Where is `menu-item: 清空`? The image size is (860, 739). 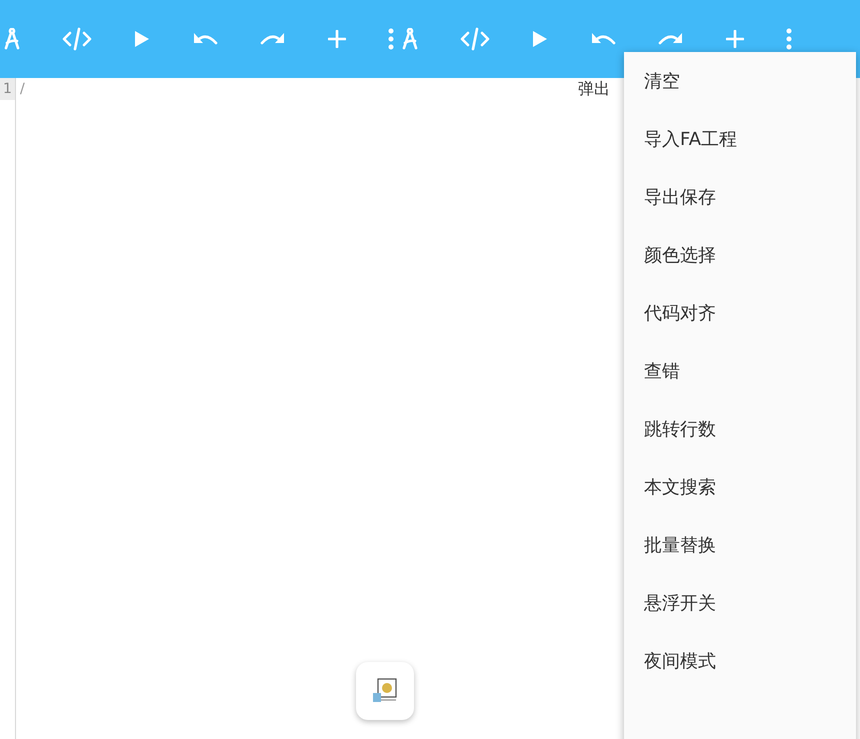 menu-item: 清空 is located at coordinates (740, 81).